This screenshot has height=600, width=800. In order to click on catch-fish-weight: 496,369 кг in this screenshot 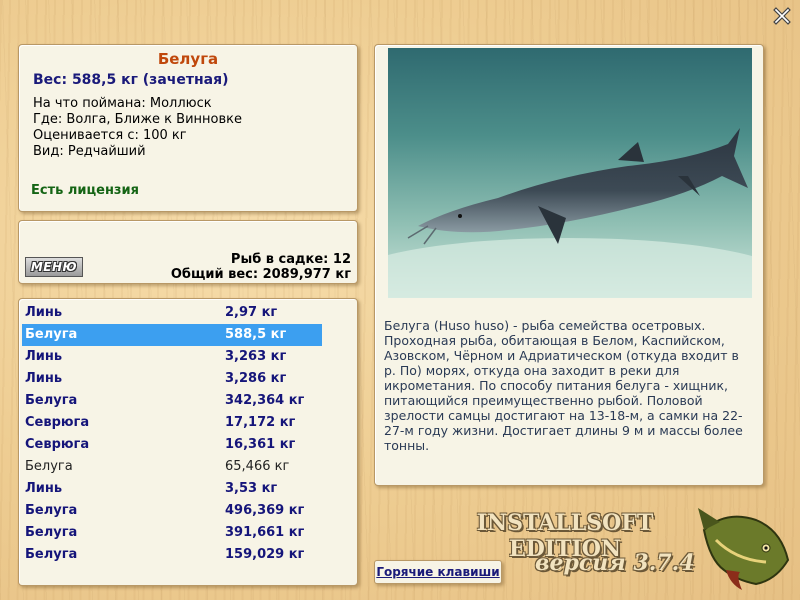, I will do `click(265, 510)`.